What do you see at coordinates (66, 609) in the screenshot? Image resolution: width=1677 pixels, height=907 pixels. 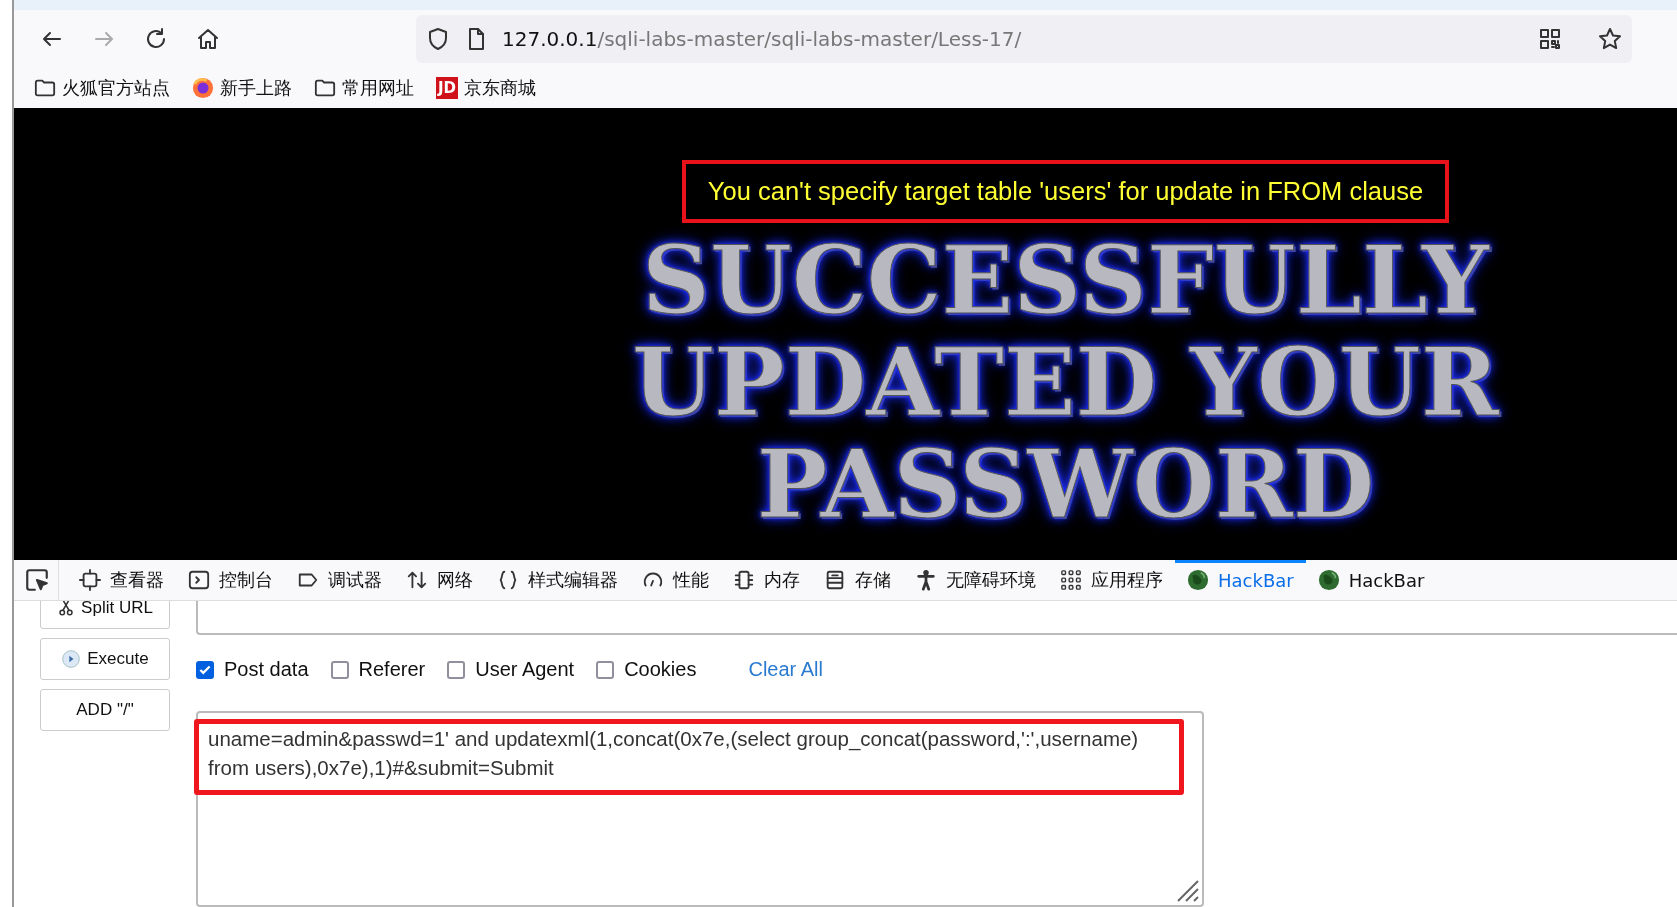 I see `scissors-icon` at bounding box center [66, 609].